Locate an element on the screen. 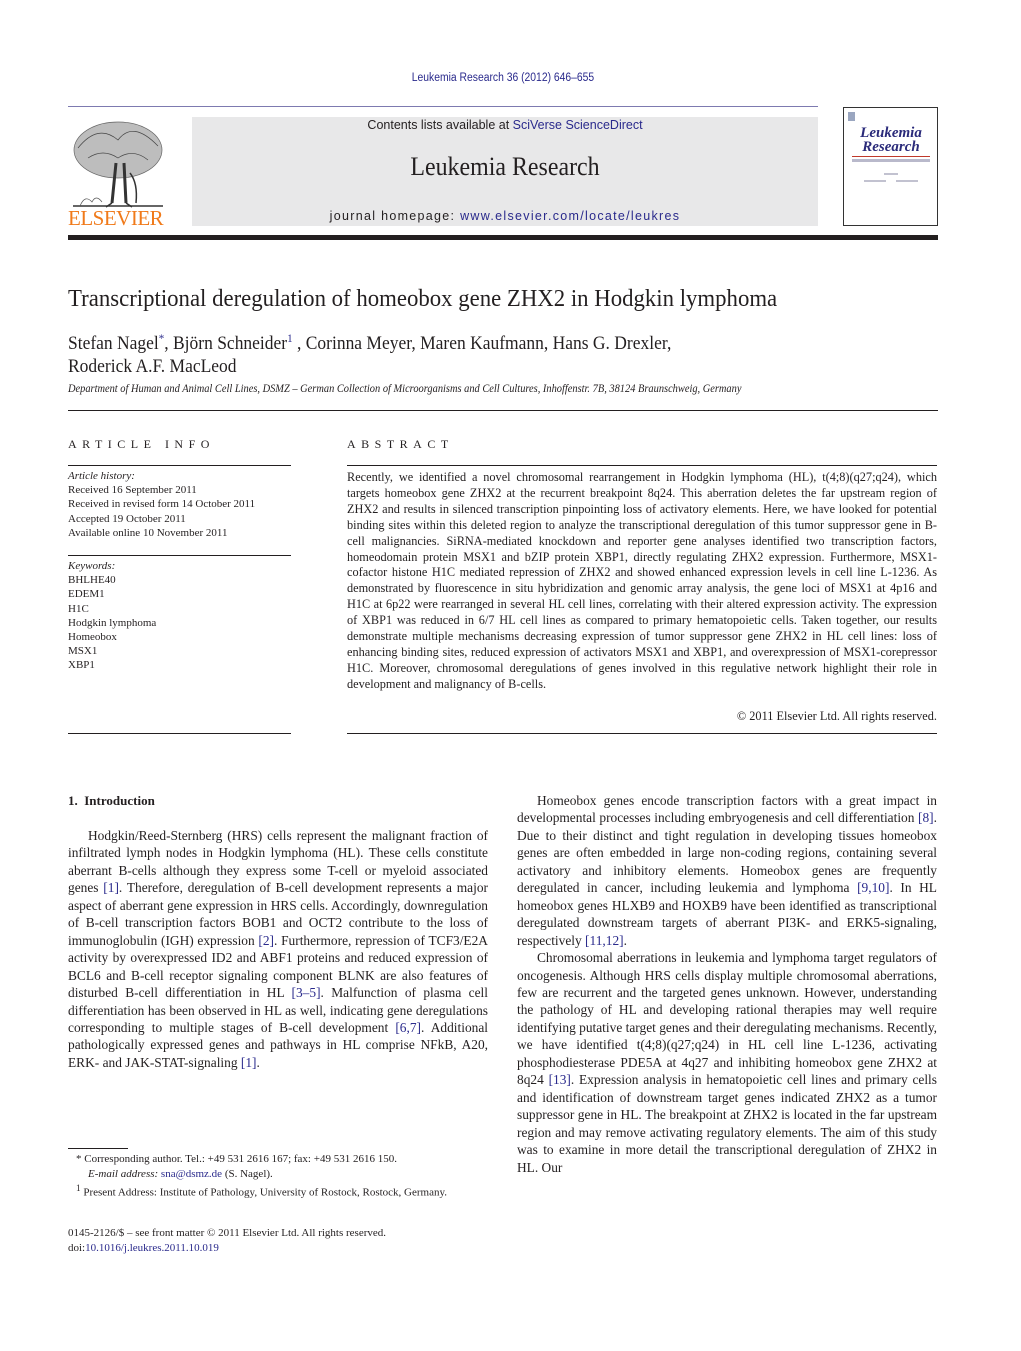 This screenshot has width=1021, height=1351. author-name: Stefan Nagel is located at coordinates (113, 343).